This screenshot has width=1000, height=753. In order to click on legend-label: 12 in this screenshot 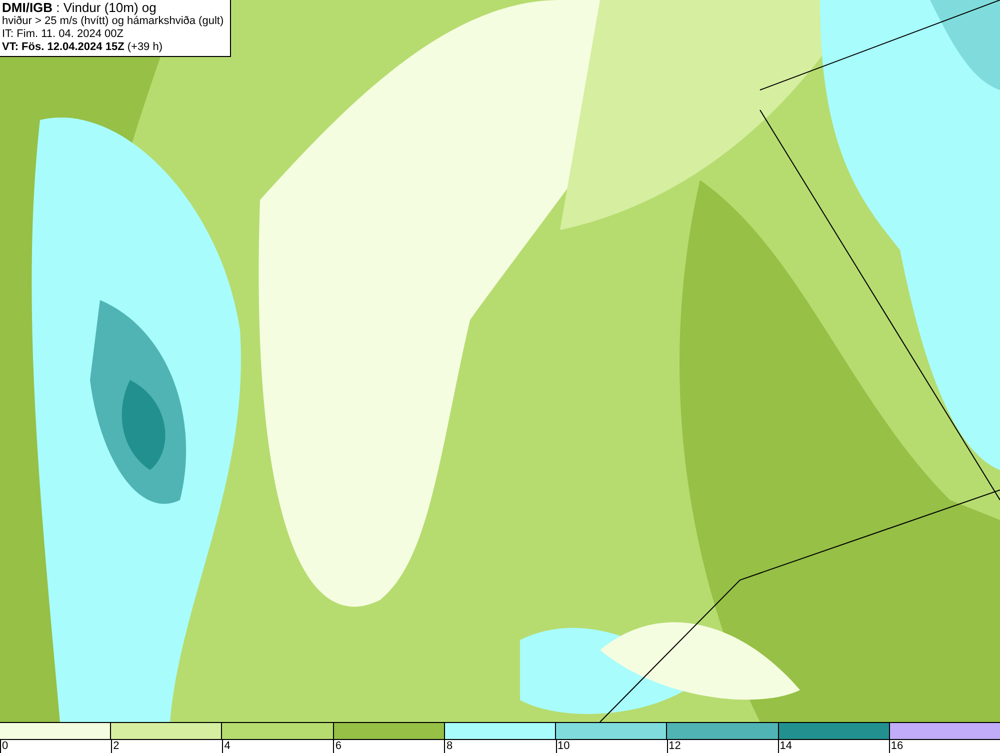, I will do `click(674, 746)`.